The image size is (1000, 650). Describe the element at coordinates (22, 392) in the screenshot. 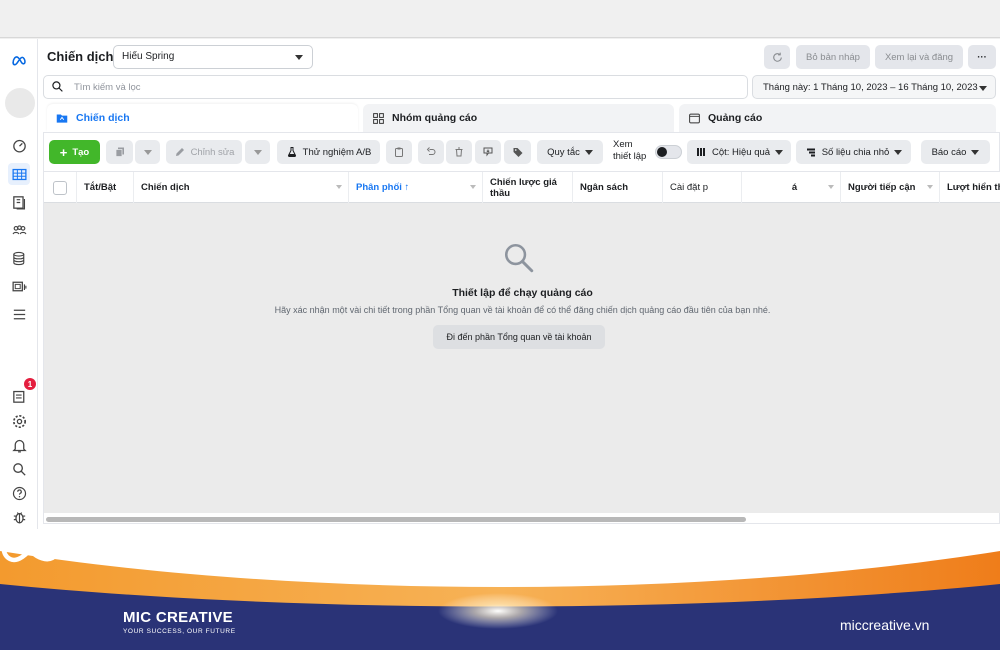

I see `notes-icon: 1` at that location.